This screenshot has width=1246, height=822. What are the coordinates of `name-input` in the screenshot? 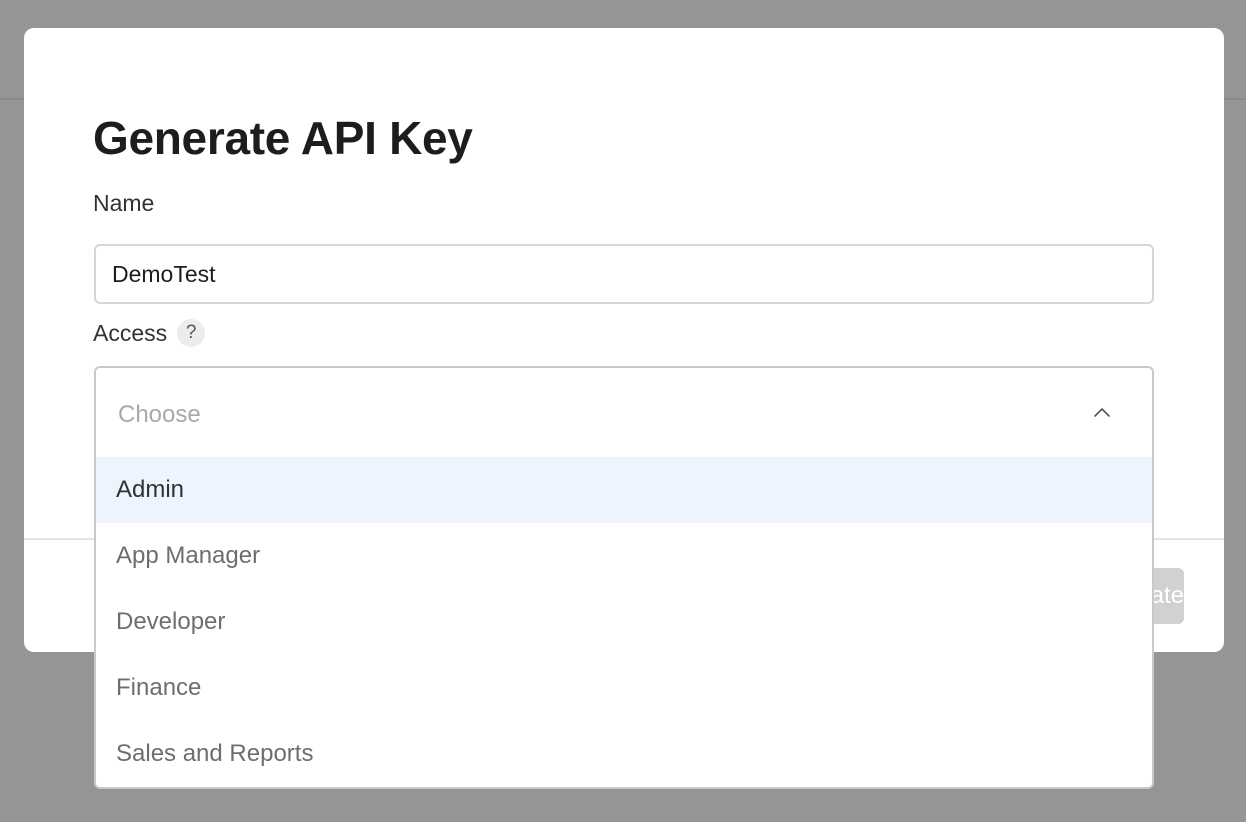 It's located at (624, 274).